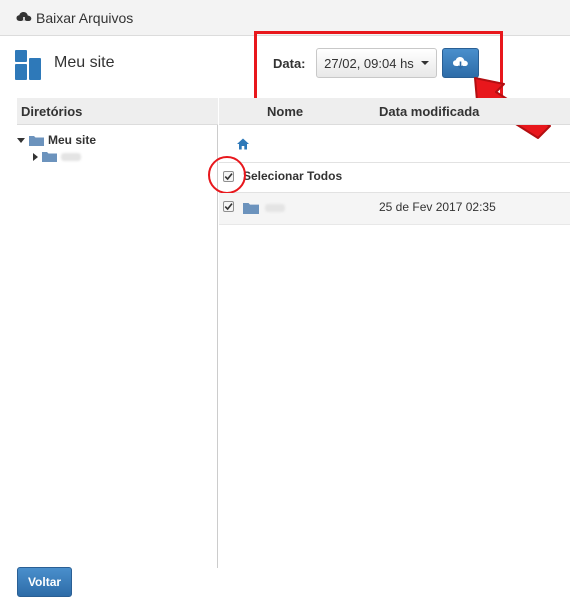 The width and height of the screenshot is (570, 603). I want to click on tree-node-label: Meu site, so click(72, 140).